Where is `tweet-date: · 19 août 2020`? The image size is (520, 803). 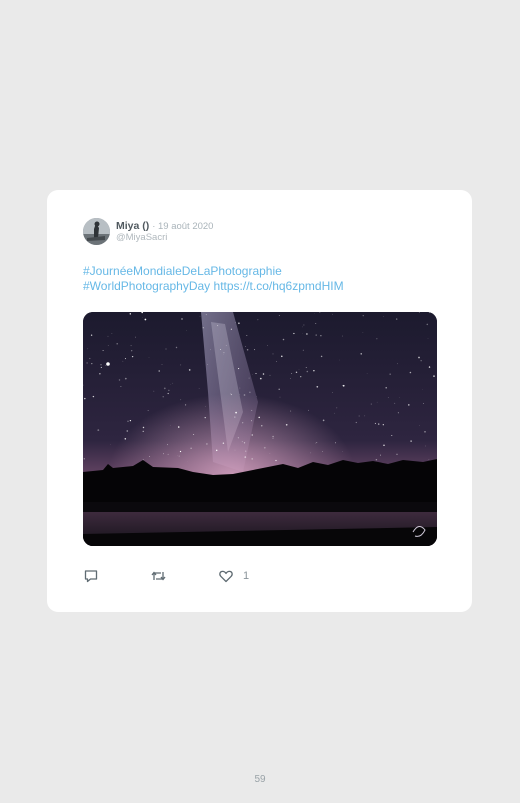
tweet-date: · 19 août 2020 is located at coordinates (182, 226).